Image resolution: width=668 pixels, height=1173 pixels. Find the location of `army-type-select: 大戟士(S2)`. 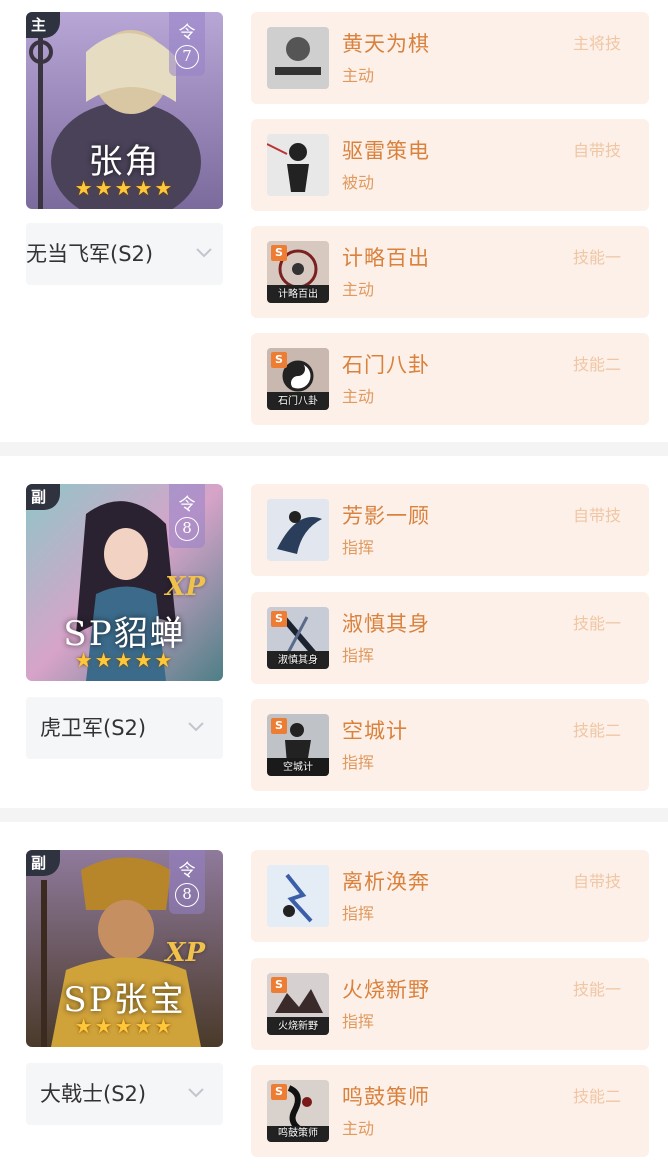

army-type-select: 大戟士(S2) is located at coordinates (124, 1094).